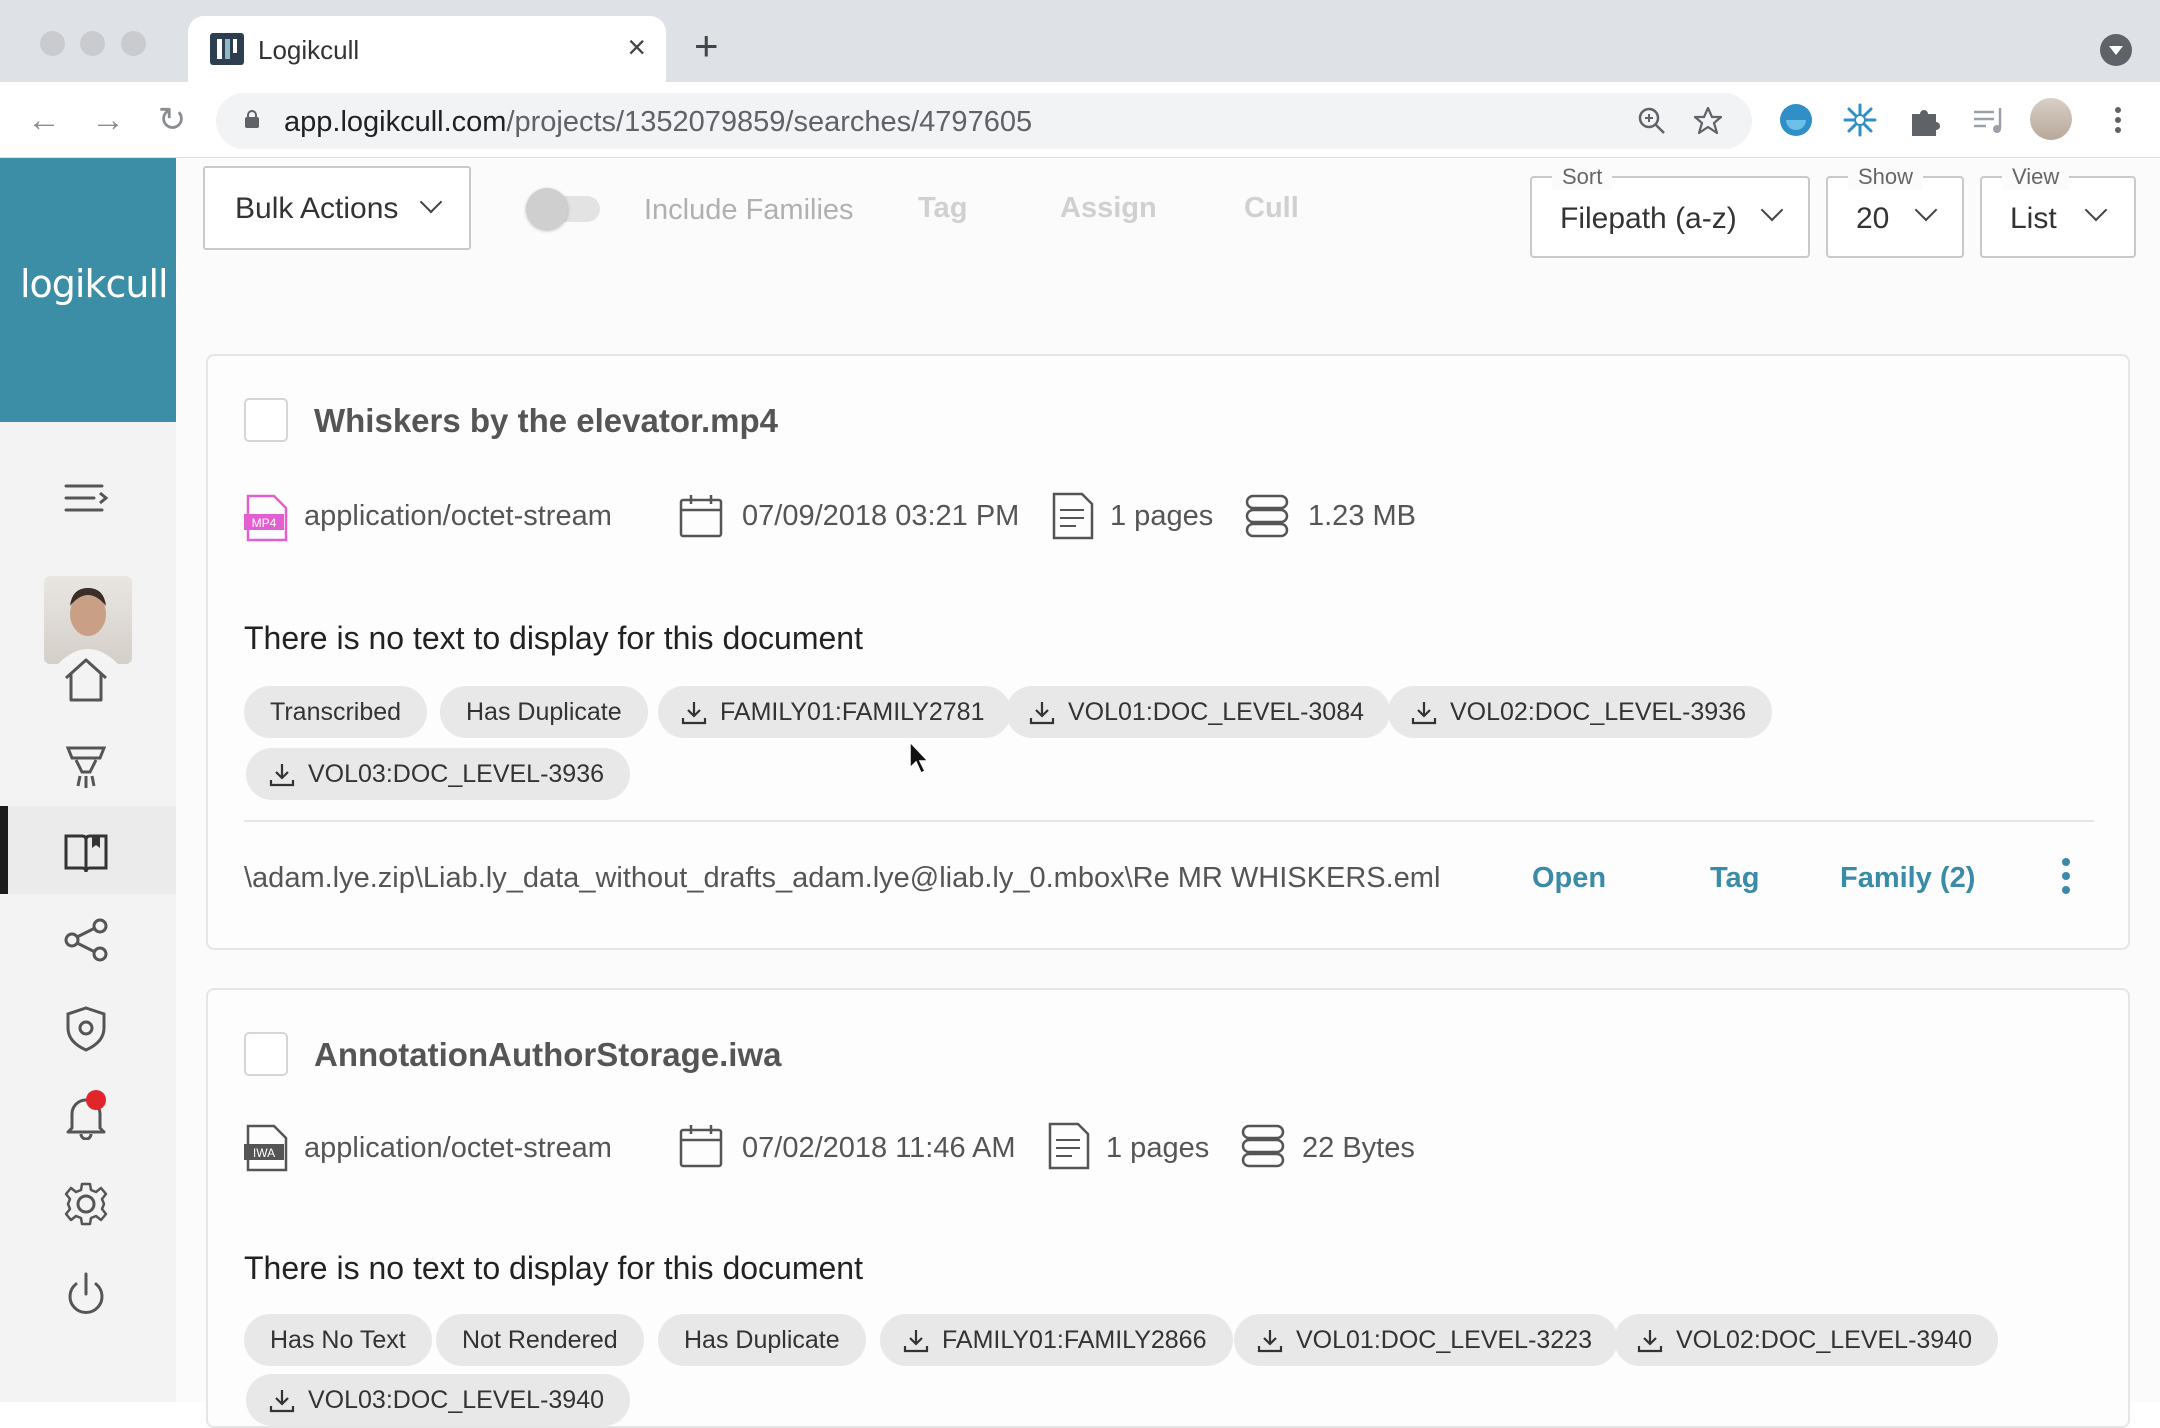 The width and height of the screenshot is (2160, 1428). I want to click on view-select: View List, so click(2058, 211).